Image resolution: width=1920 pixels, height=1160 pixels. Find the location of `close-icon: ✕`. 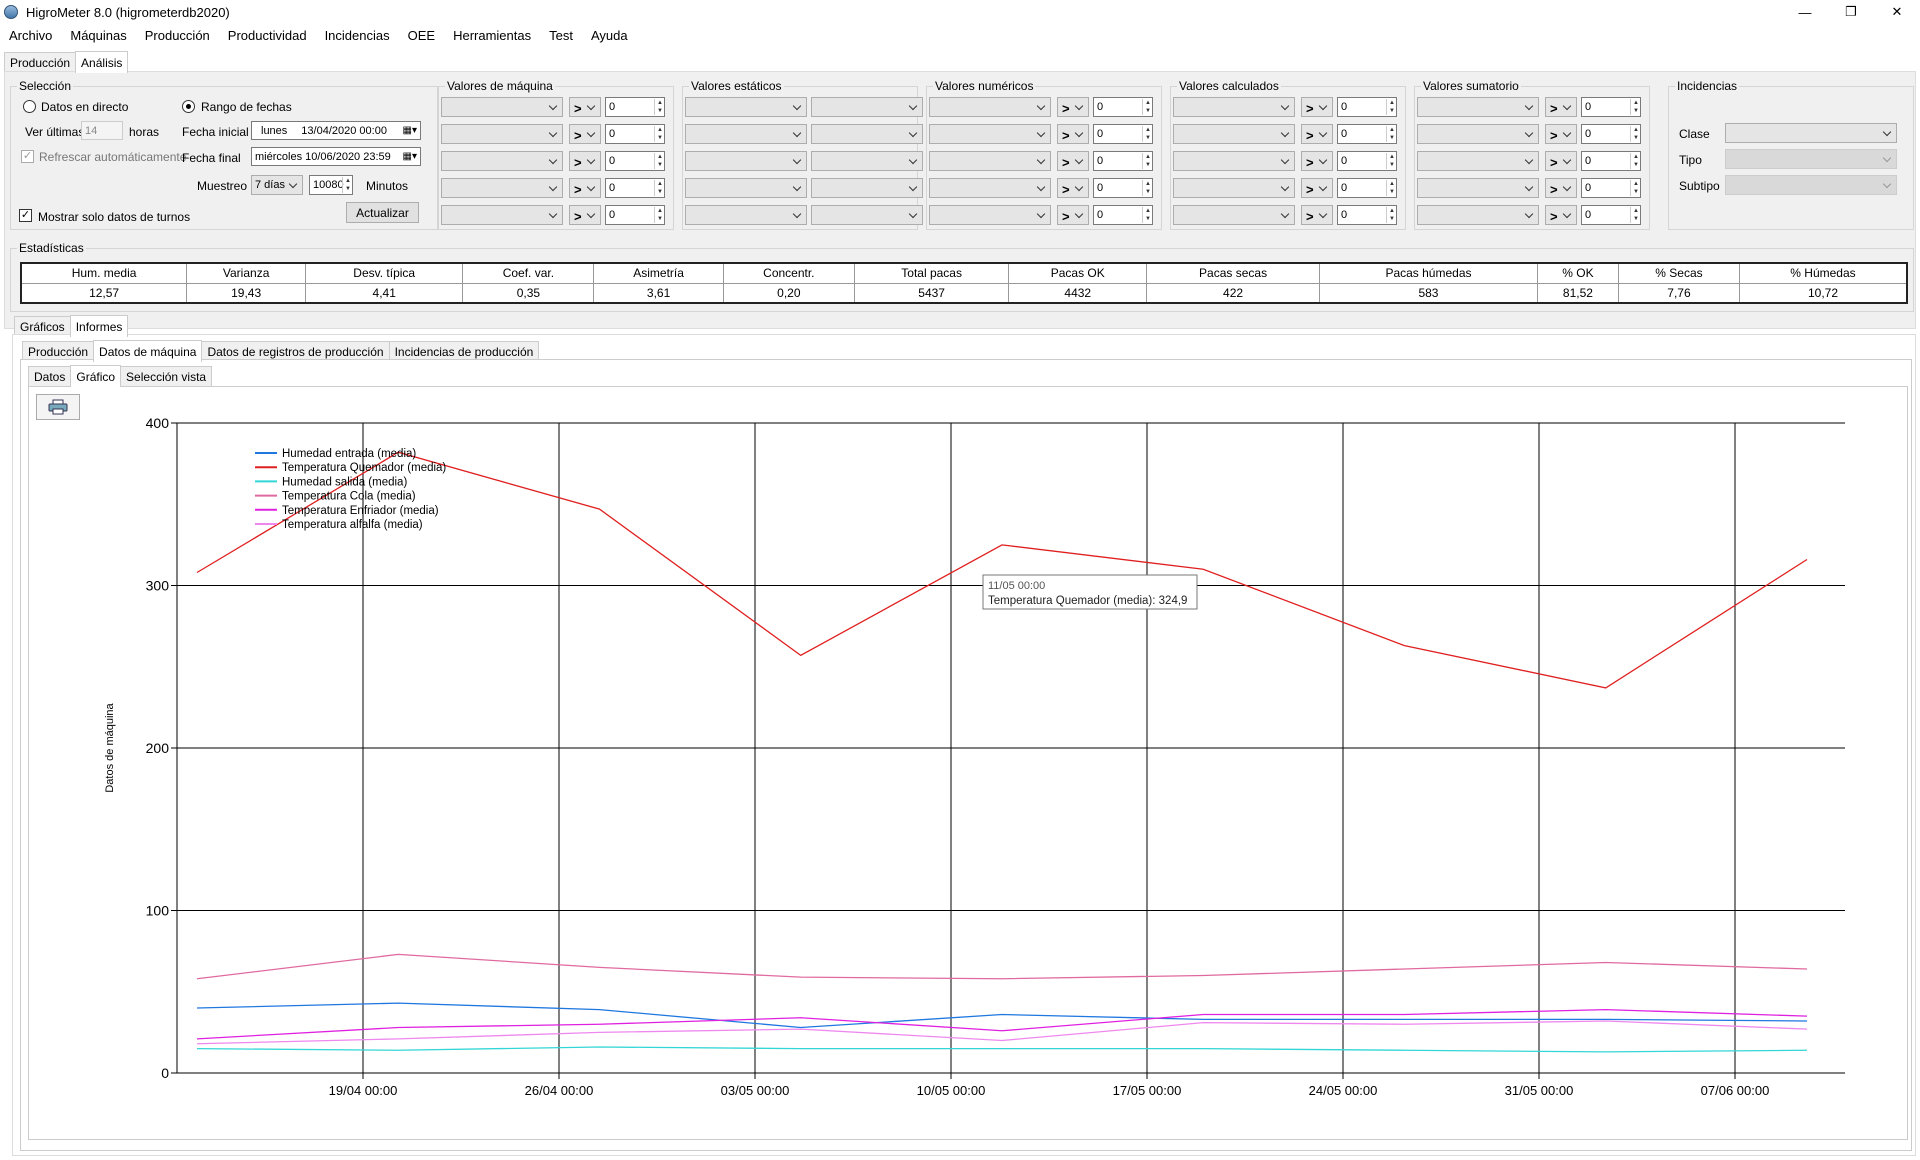

close-icon: ✕ is located at coordinates (1897, 12).